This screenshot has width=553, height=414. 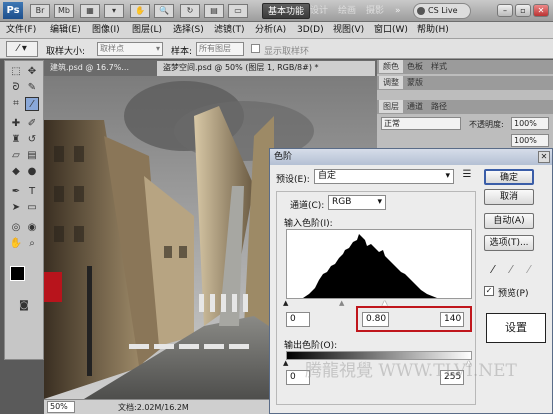 What do you see at coordinates (511, 269) in the screenshot?
I see `gray-eyedropper-icon: ⁄` at bounding box center [511, 269].